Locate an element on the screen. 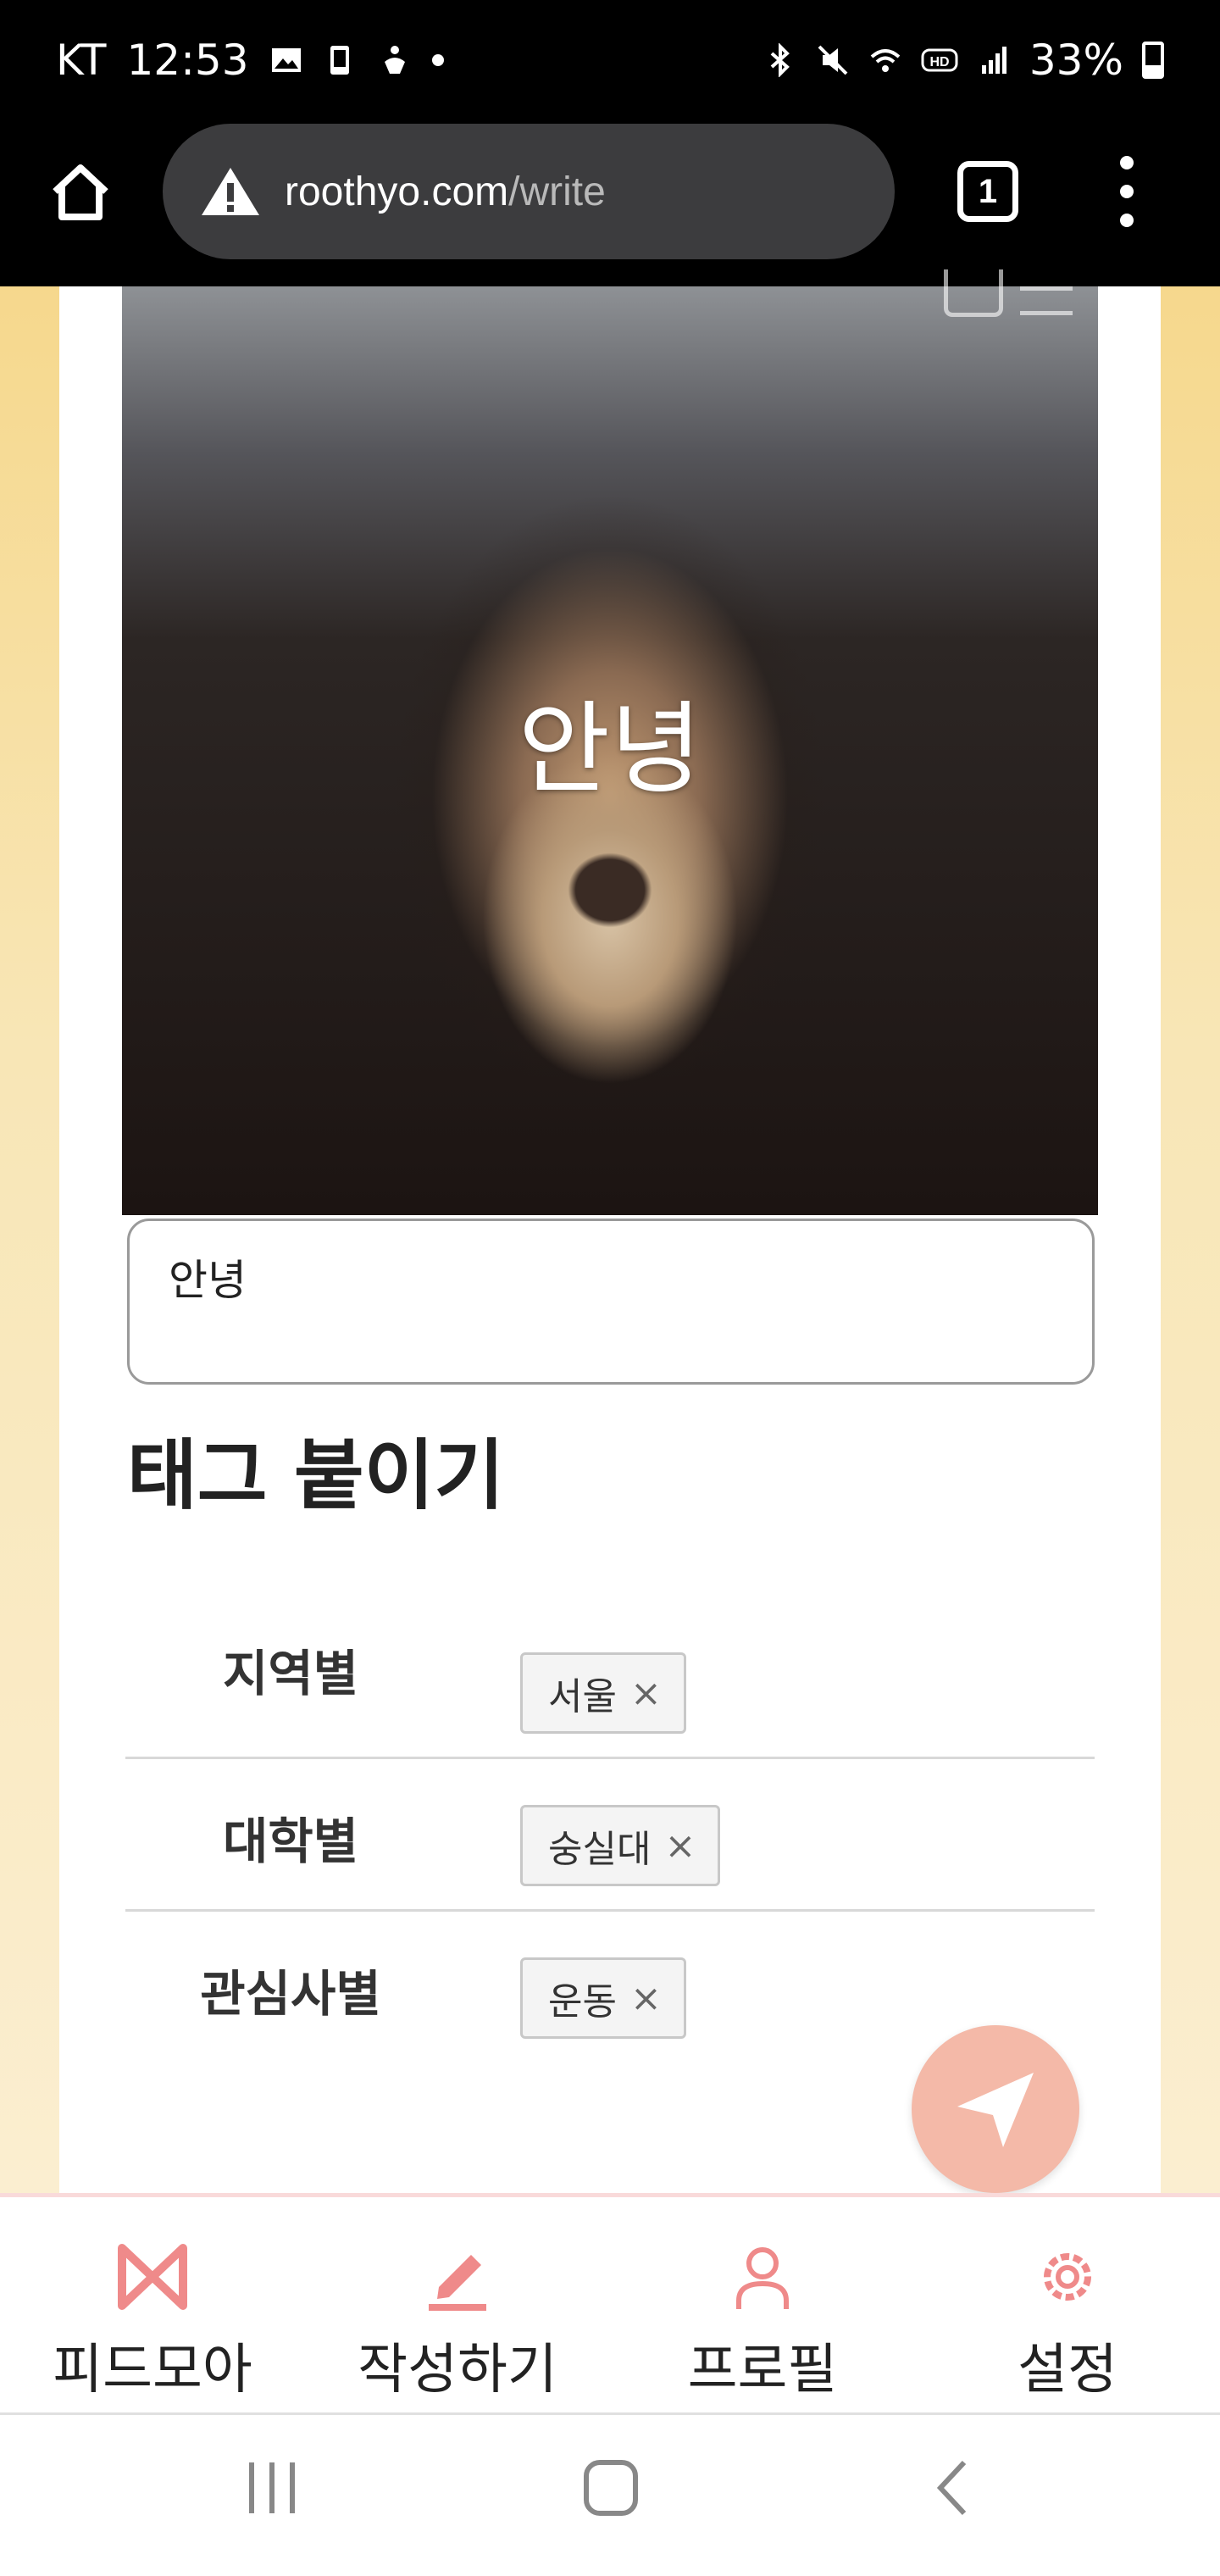  bluetooth-icon is located at coordinates (780, 60).